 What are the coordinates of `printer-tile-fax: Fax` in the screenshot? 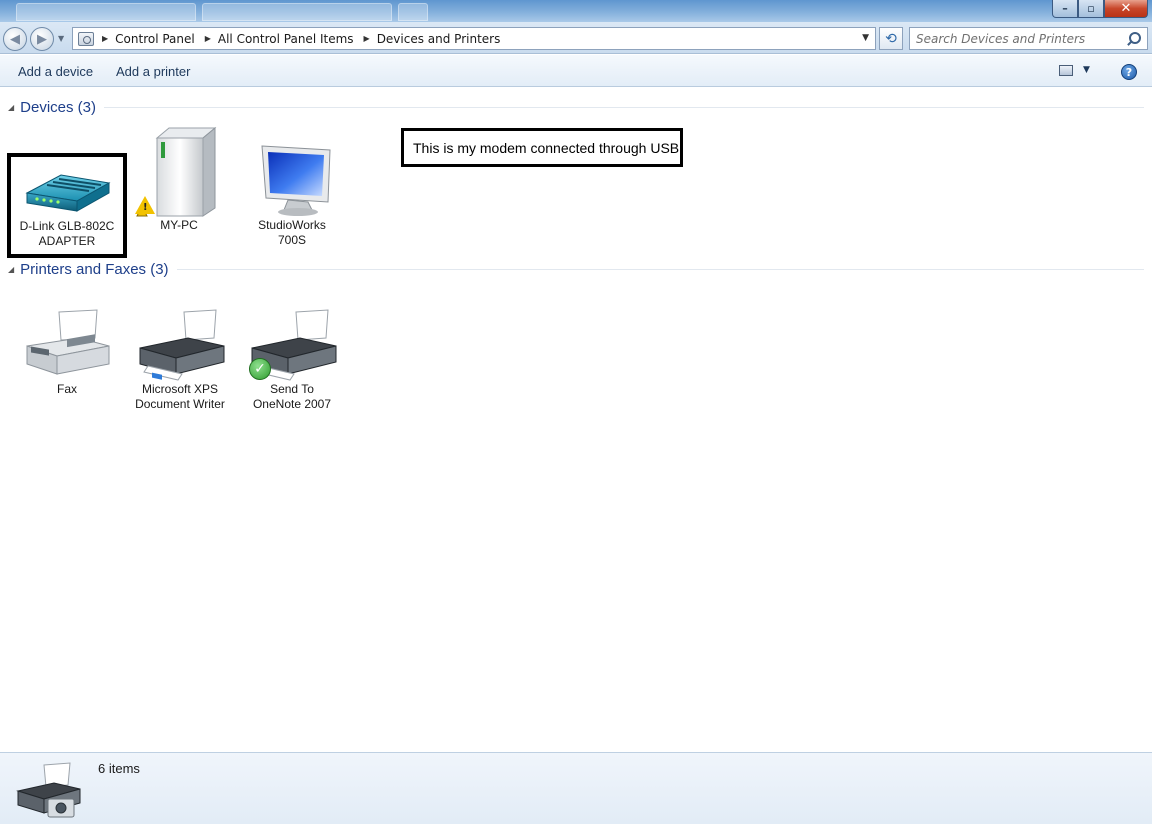 It's located at (67, 352).